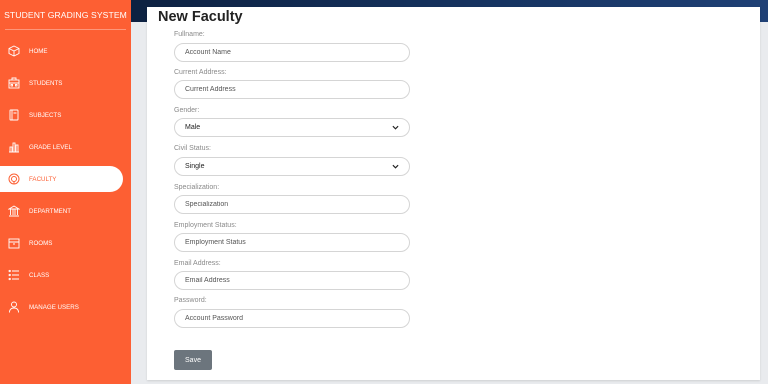 The image size is (768, 384). Describe the element at coordinates (292, 204) in the screenshot. I see `specialization-input` at that location.